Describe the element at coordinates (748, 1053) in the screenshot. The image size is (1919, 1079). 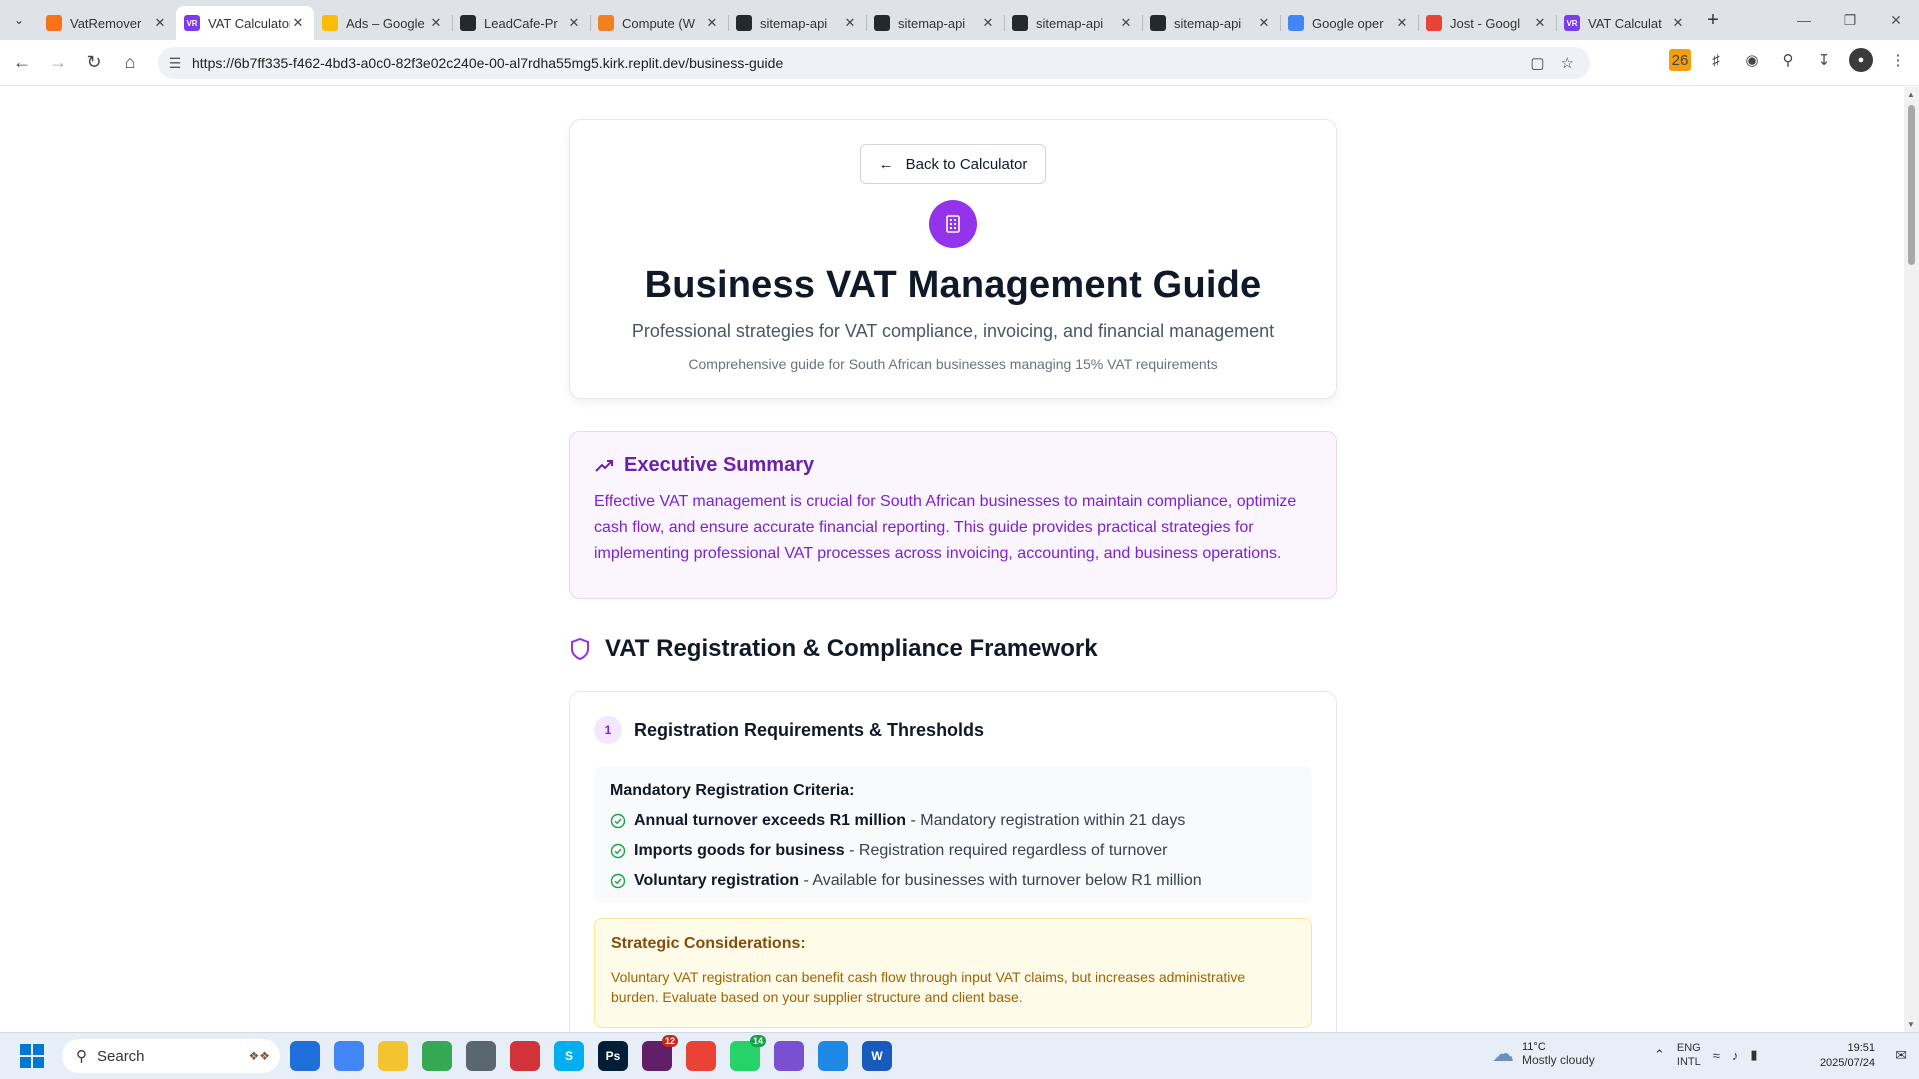
I see `whatsapp-app: 14` at that location.